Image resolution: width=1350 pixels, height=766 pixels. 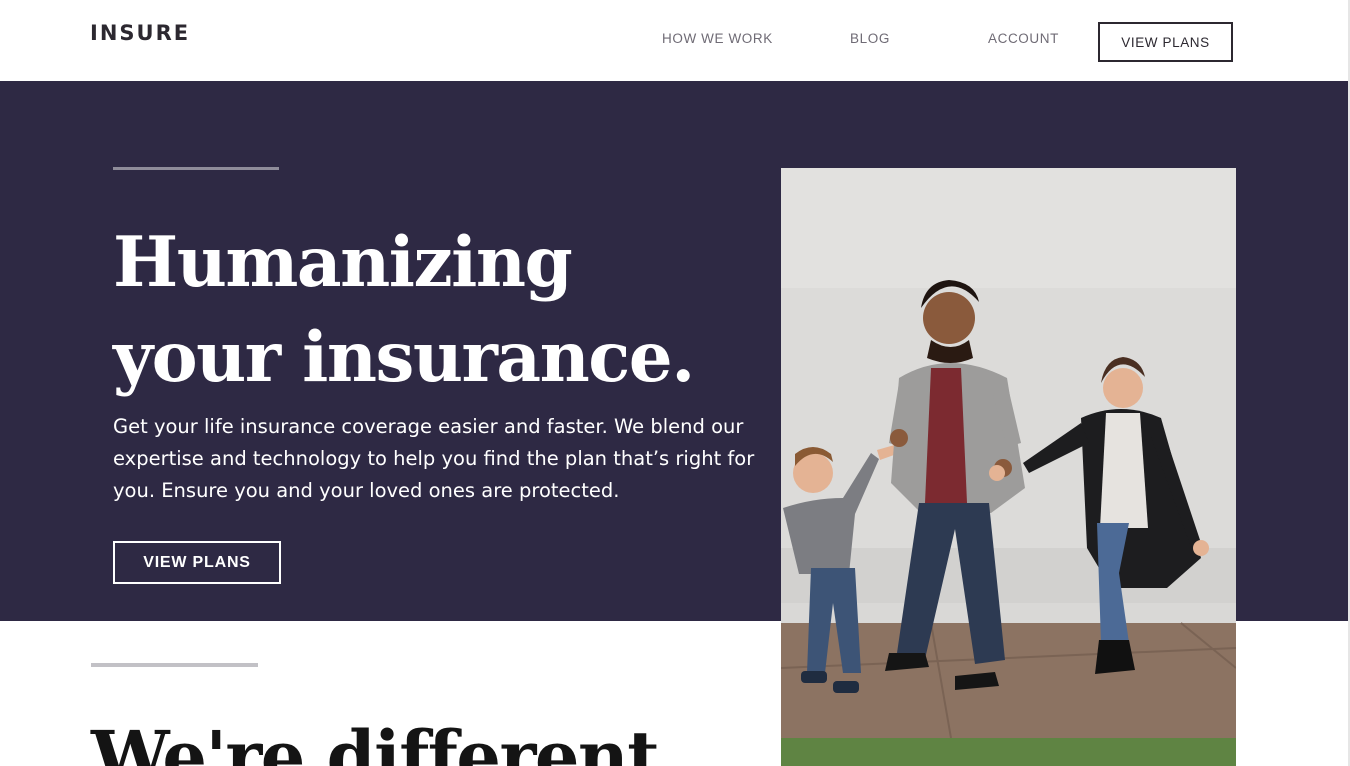 What do you see at coordinates (197, 562) in the screenshot?
I see `hero-view-plans-button: VIEW PLANS` at bounding box center [197, 562].